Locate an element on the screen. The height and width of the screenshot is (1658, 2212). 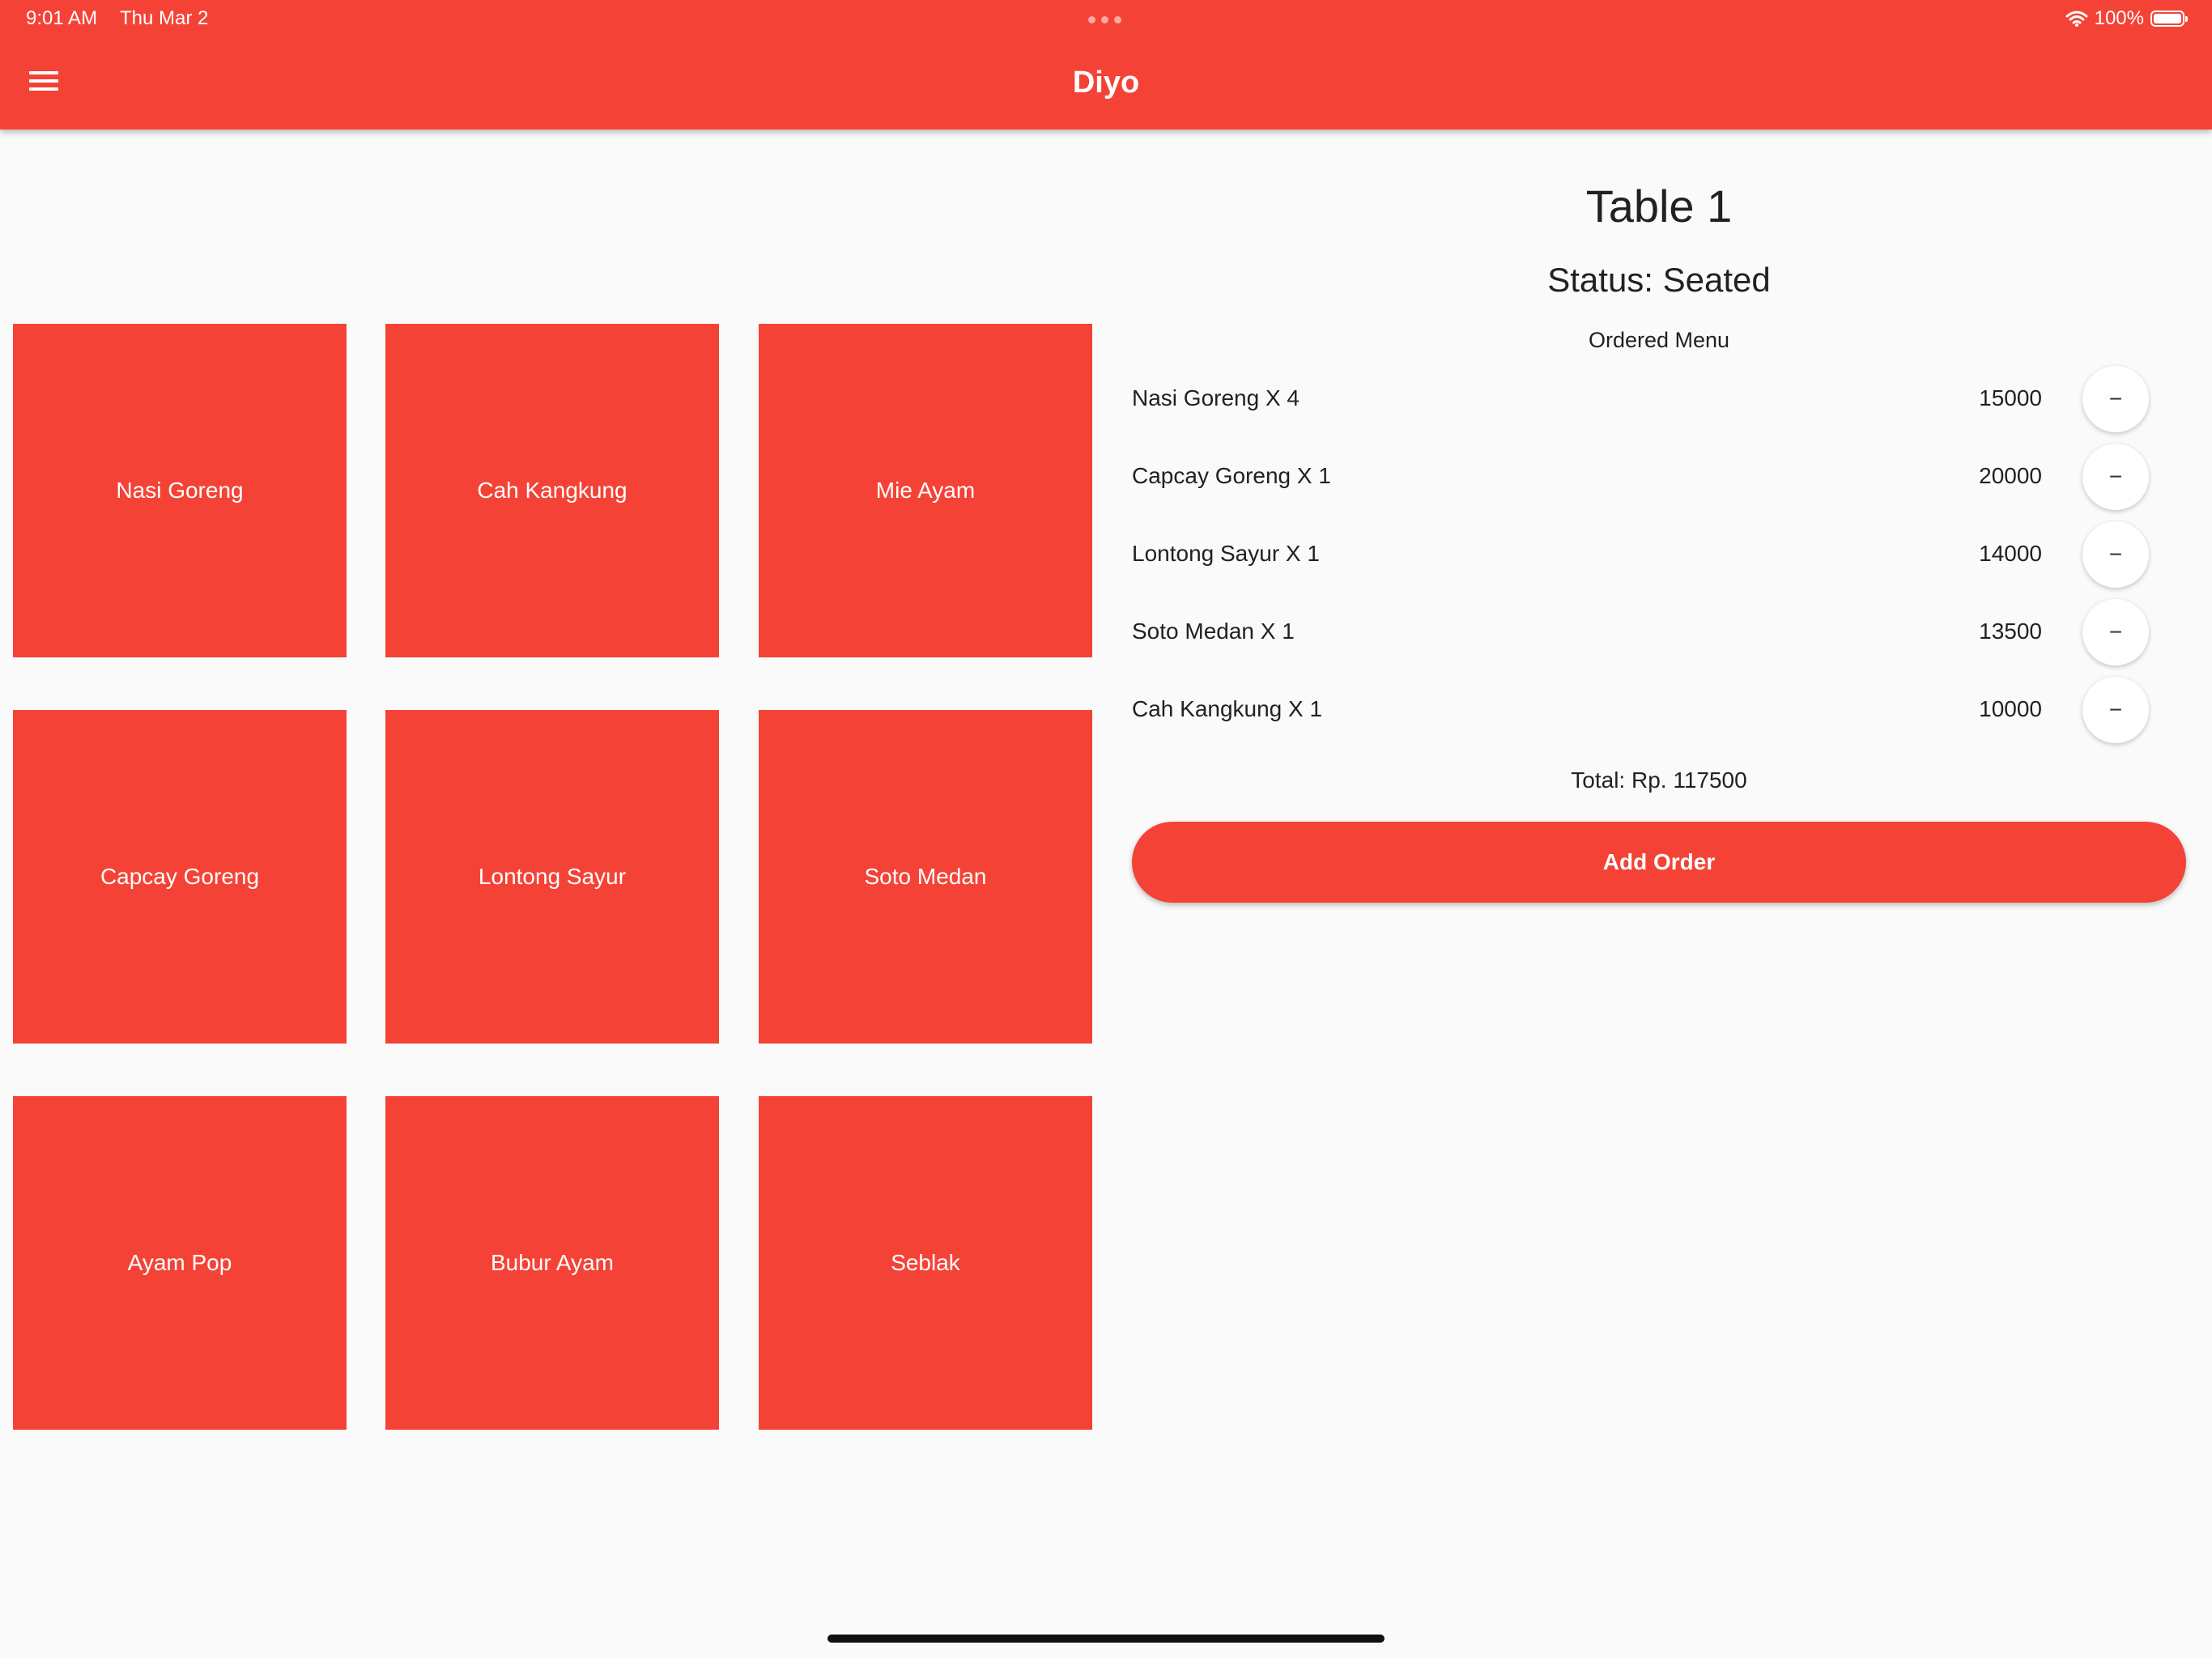
order-item-row: Soto Medan X 1 13500 − is located at coordinates (1659, 633).